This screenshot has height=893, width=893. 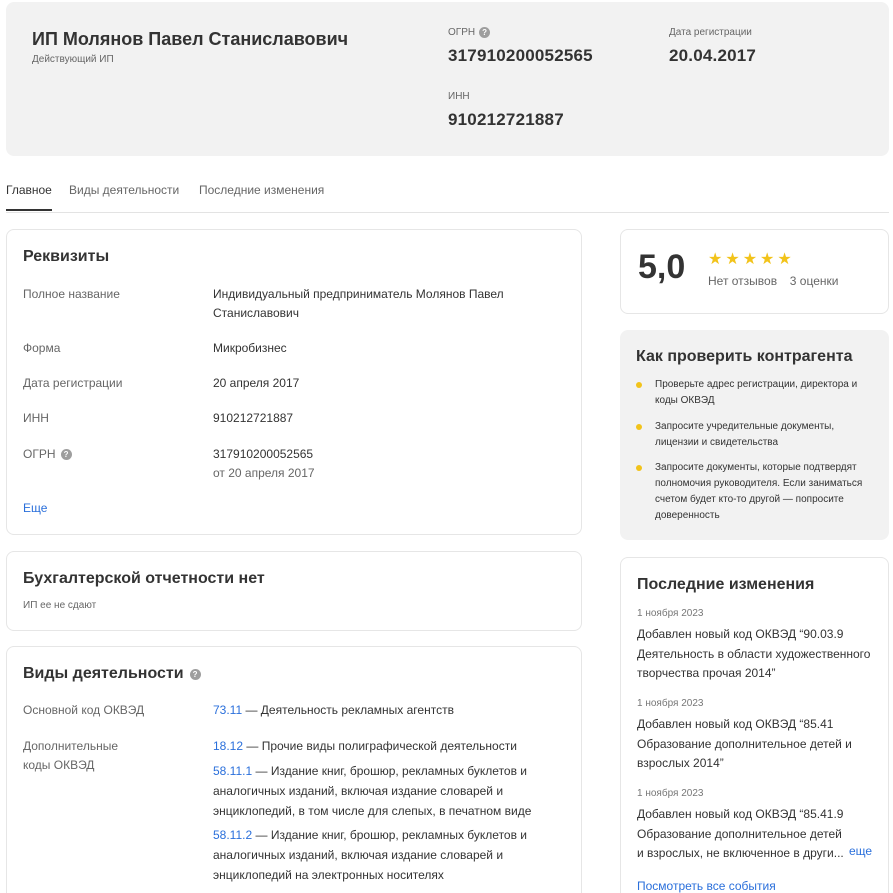 What do you see at coordinates (383, 464) in the screenshot?
I see `ogrn-value-block: 317910200052565 от 20 апреля 2017` at bounding box center [383, 464].